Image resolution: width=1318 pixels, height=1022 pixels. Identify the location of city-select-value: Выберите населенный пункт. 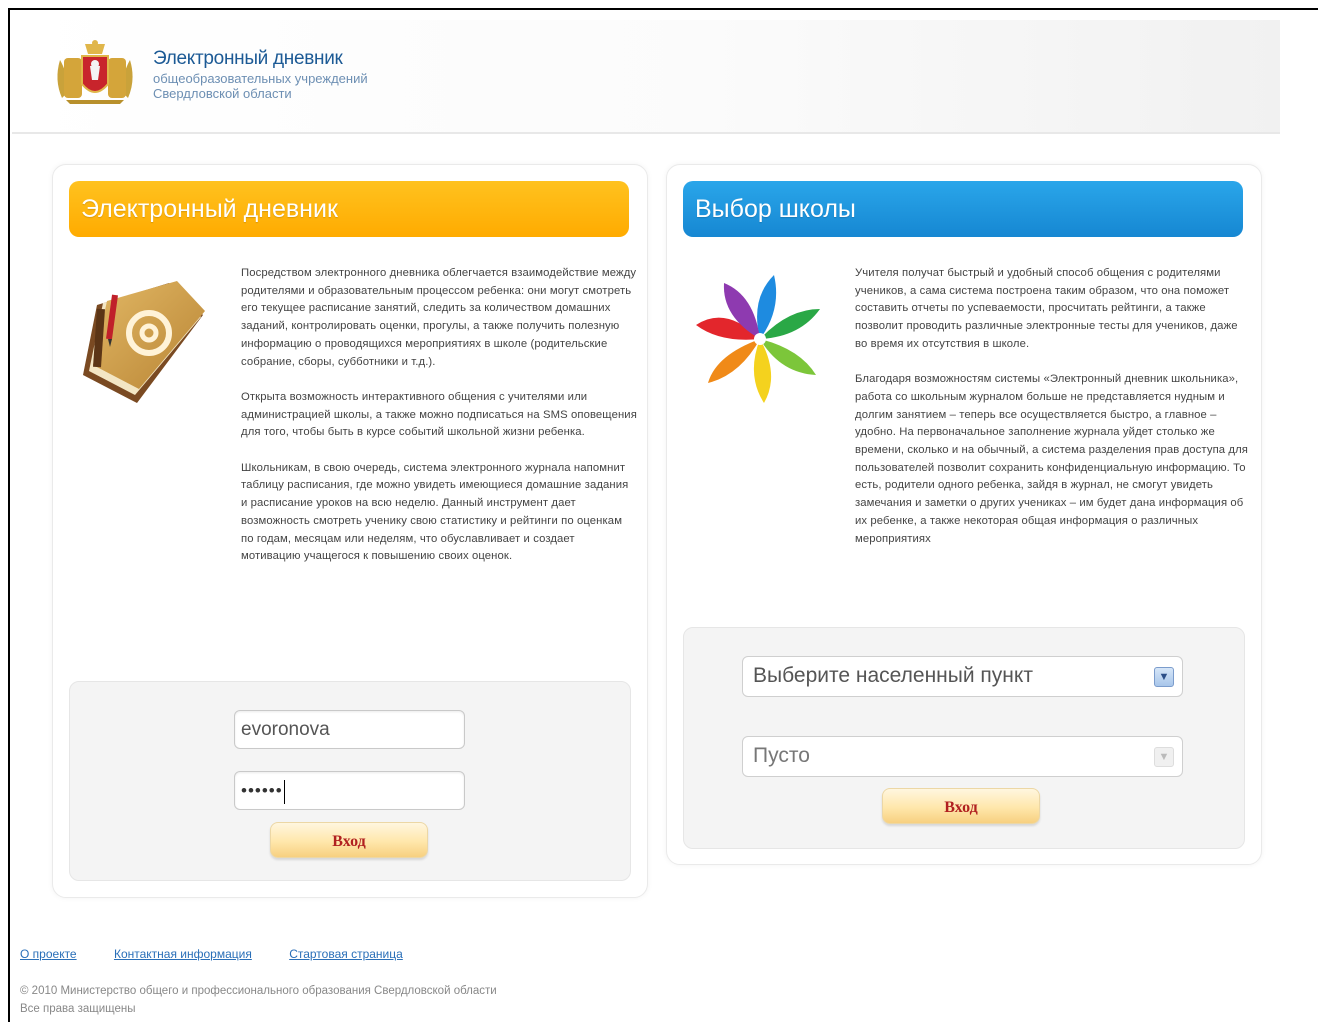
(893, 675).